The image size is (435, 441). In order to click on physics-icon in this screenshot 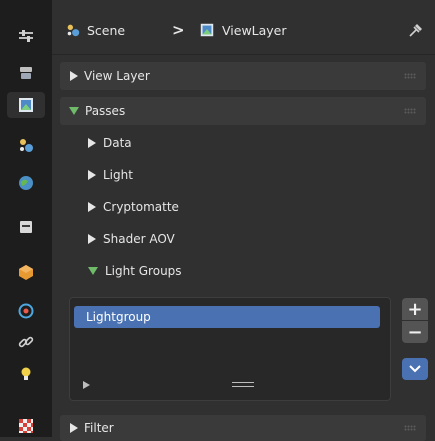, I will do `click(26, 311)`.